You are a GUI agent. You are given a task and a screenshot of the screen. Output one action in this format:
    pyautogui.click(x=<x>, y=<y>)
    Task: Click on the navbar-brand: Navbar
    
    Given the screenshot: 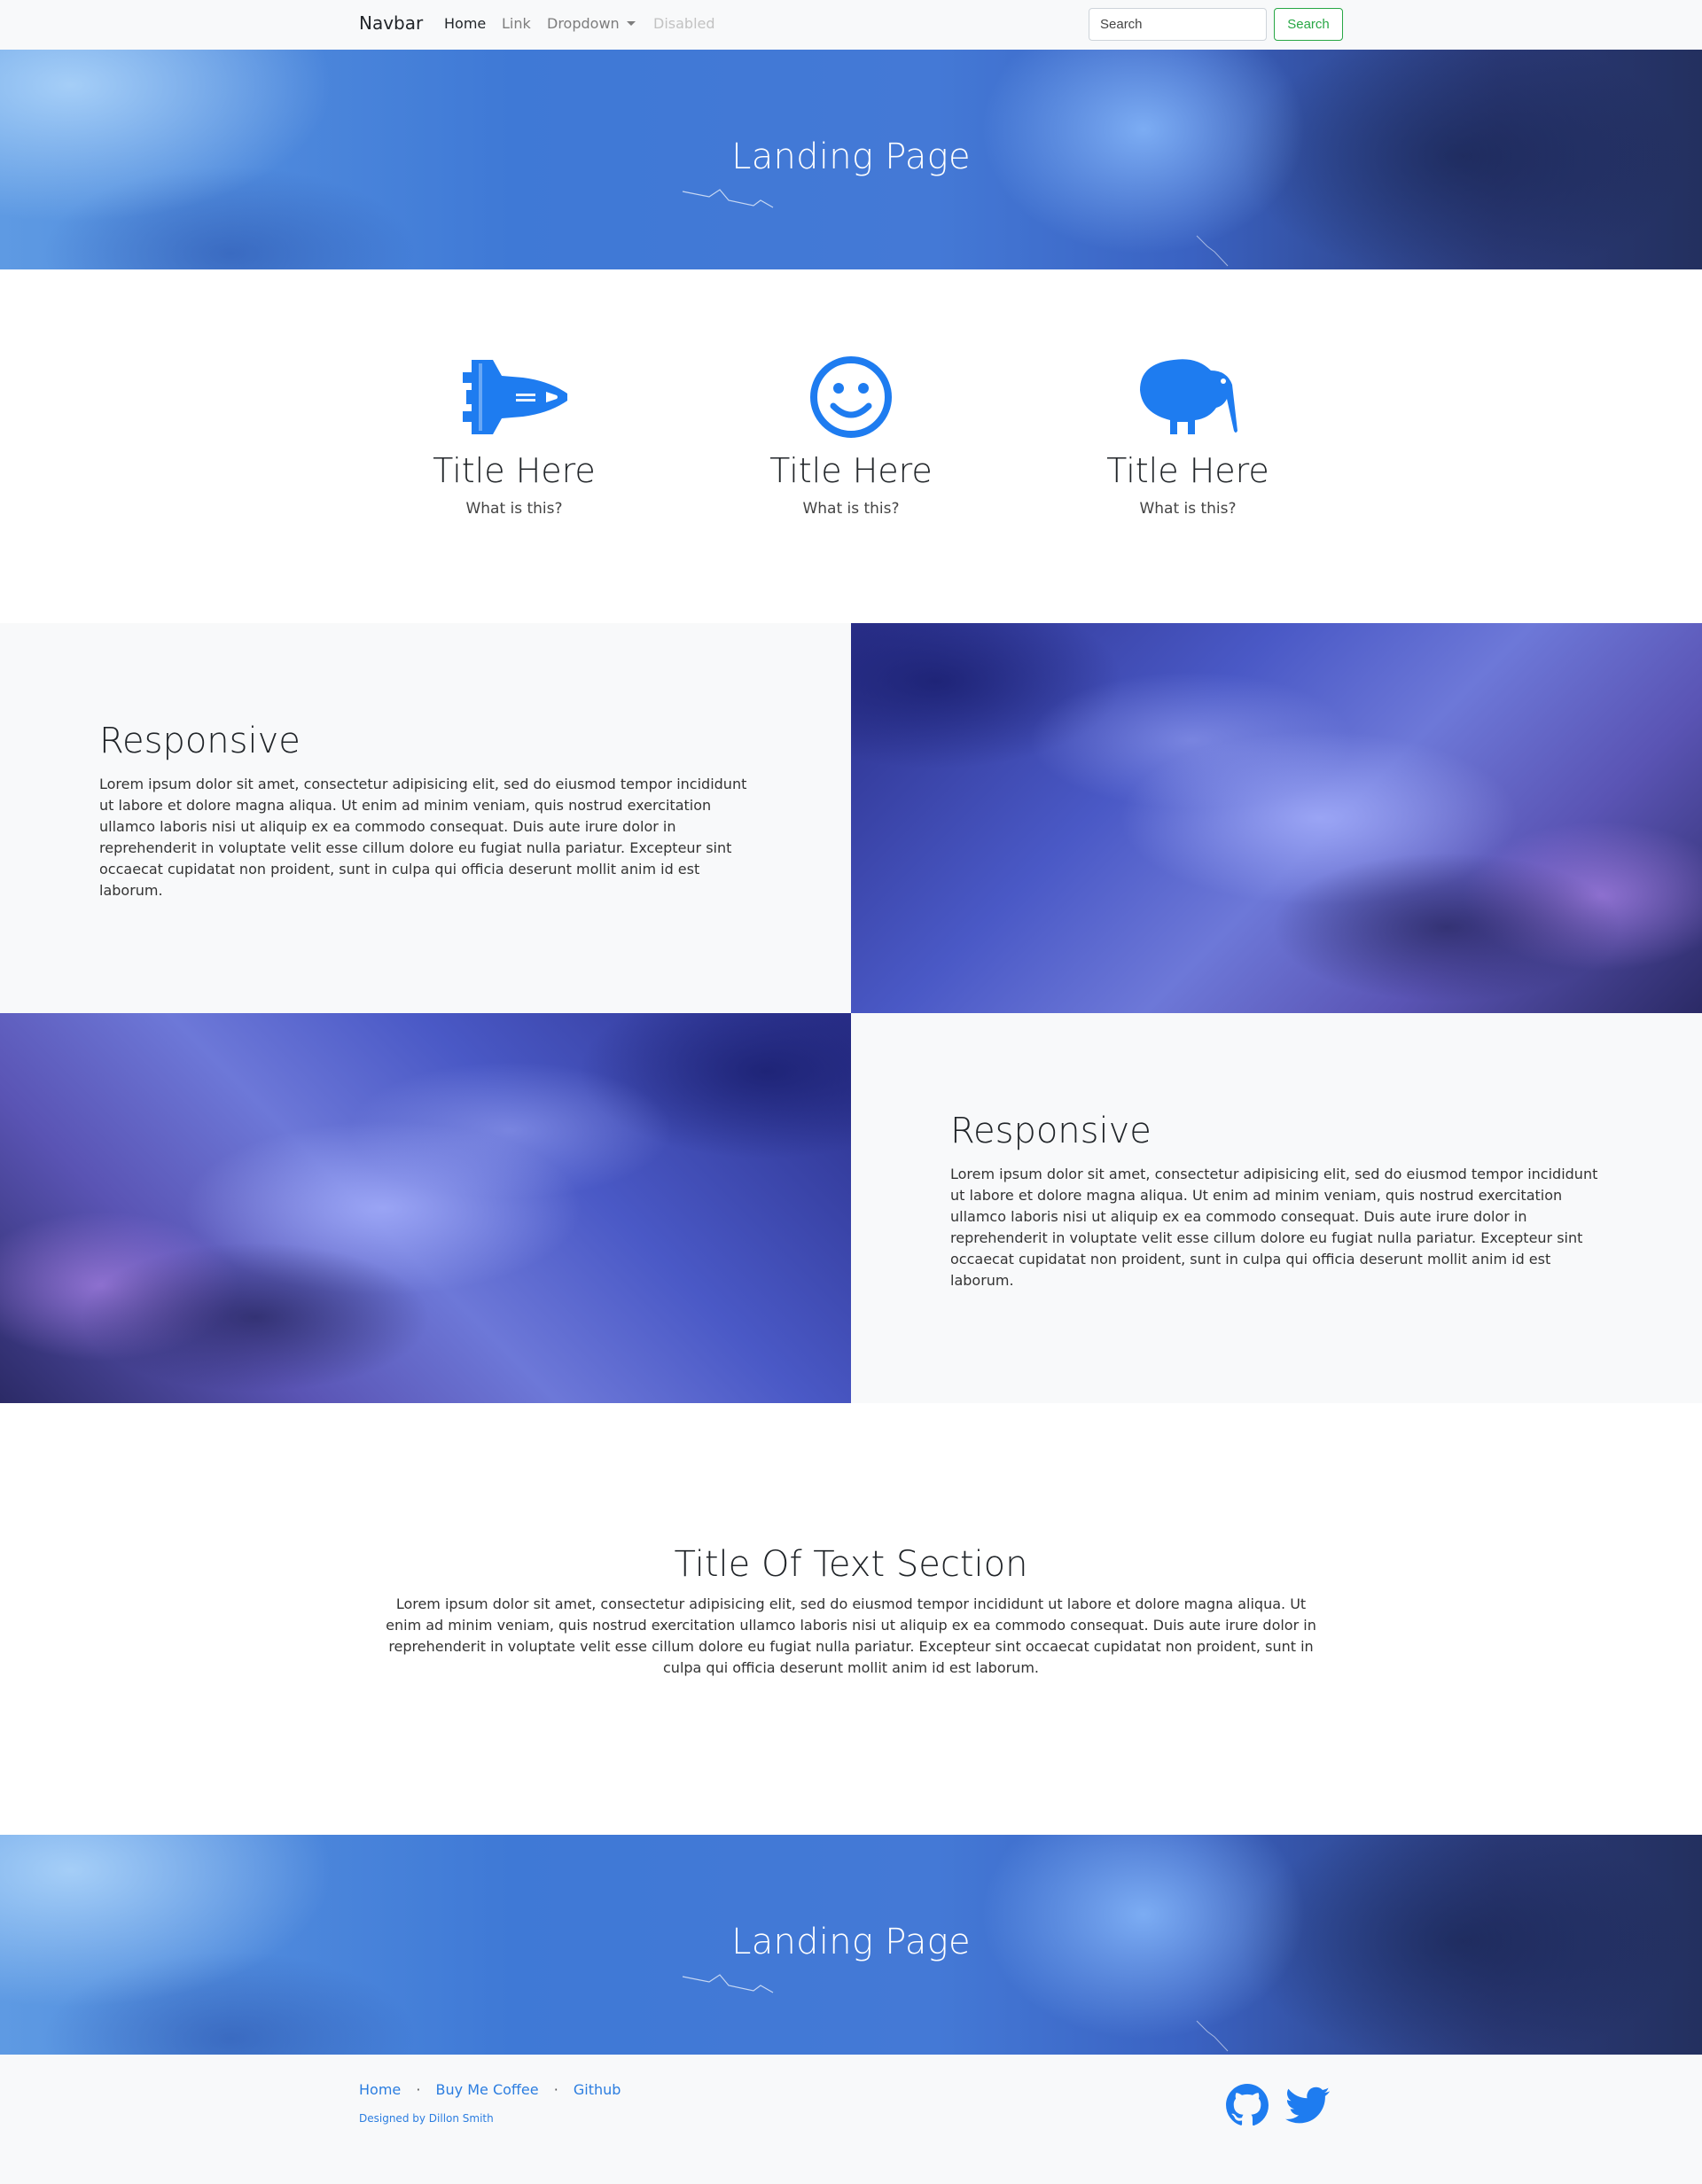 What is the action you would take?
    pyautogui.click(x=391, y=23)
    